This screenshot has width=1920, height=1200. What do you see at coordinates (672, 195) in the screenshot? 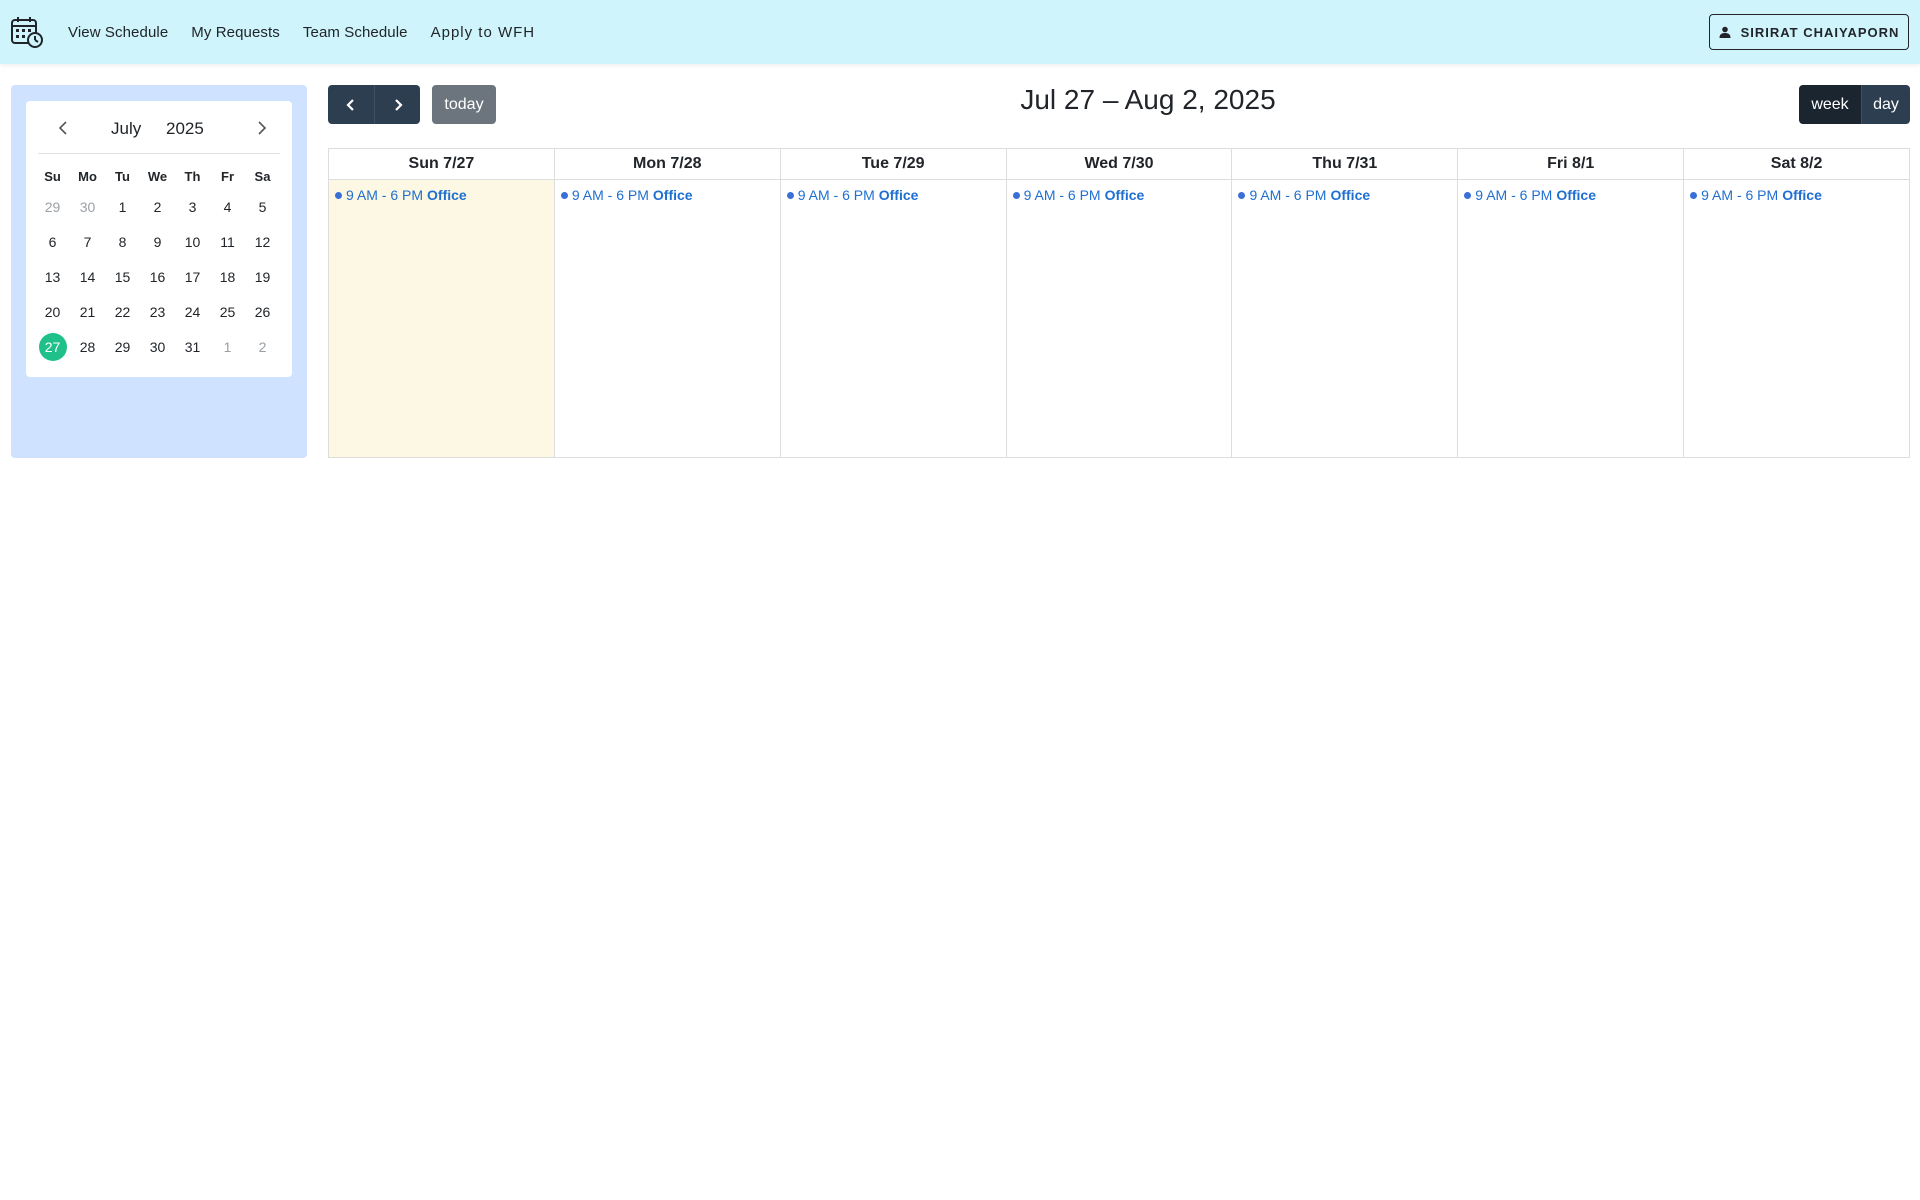
I see `event-title: Office` at bounding box center [672, 195].